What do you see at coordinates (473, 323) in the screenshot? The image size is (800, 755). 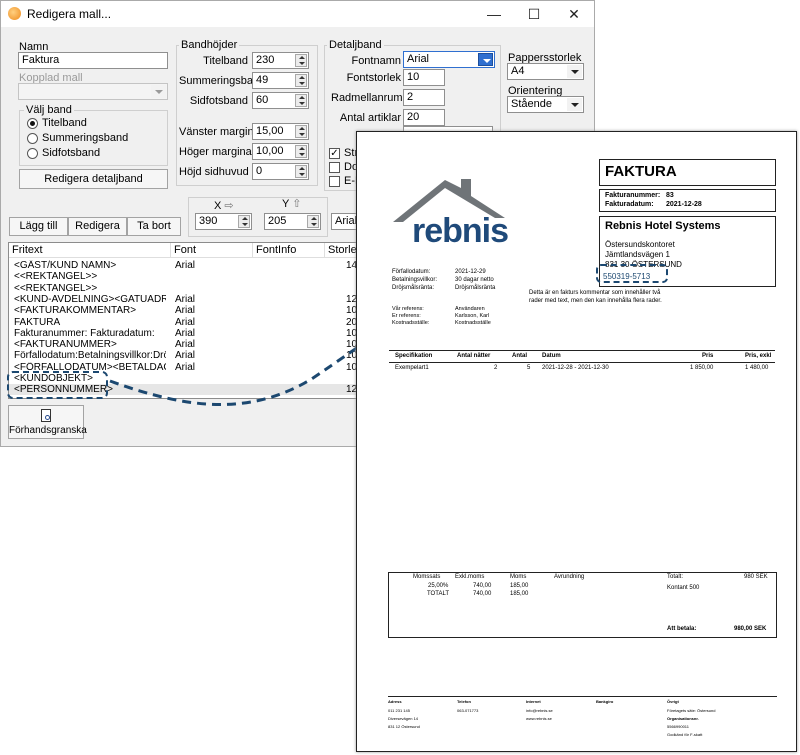 I see `ref-value-kostnadsstalle: Kostnadsställe` at bounding box center [473, 323].